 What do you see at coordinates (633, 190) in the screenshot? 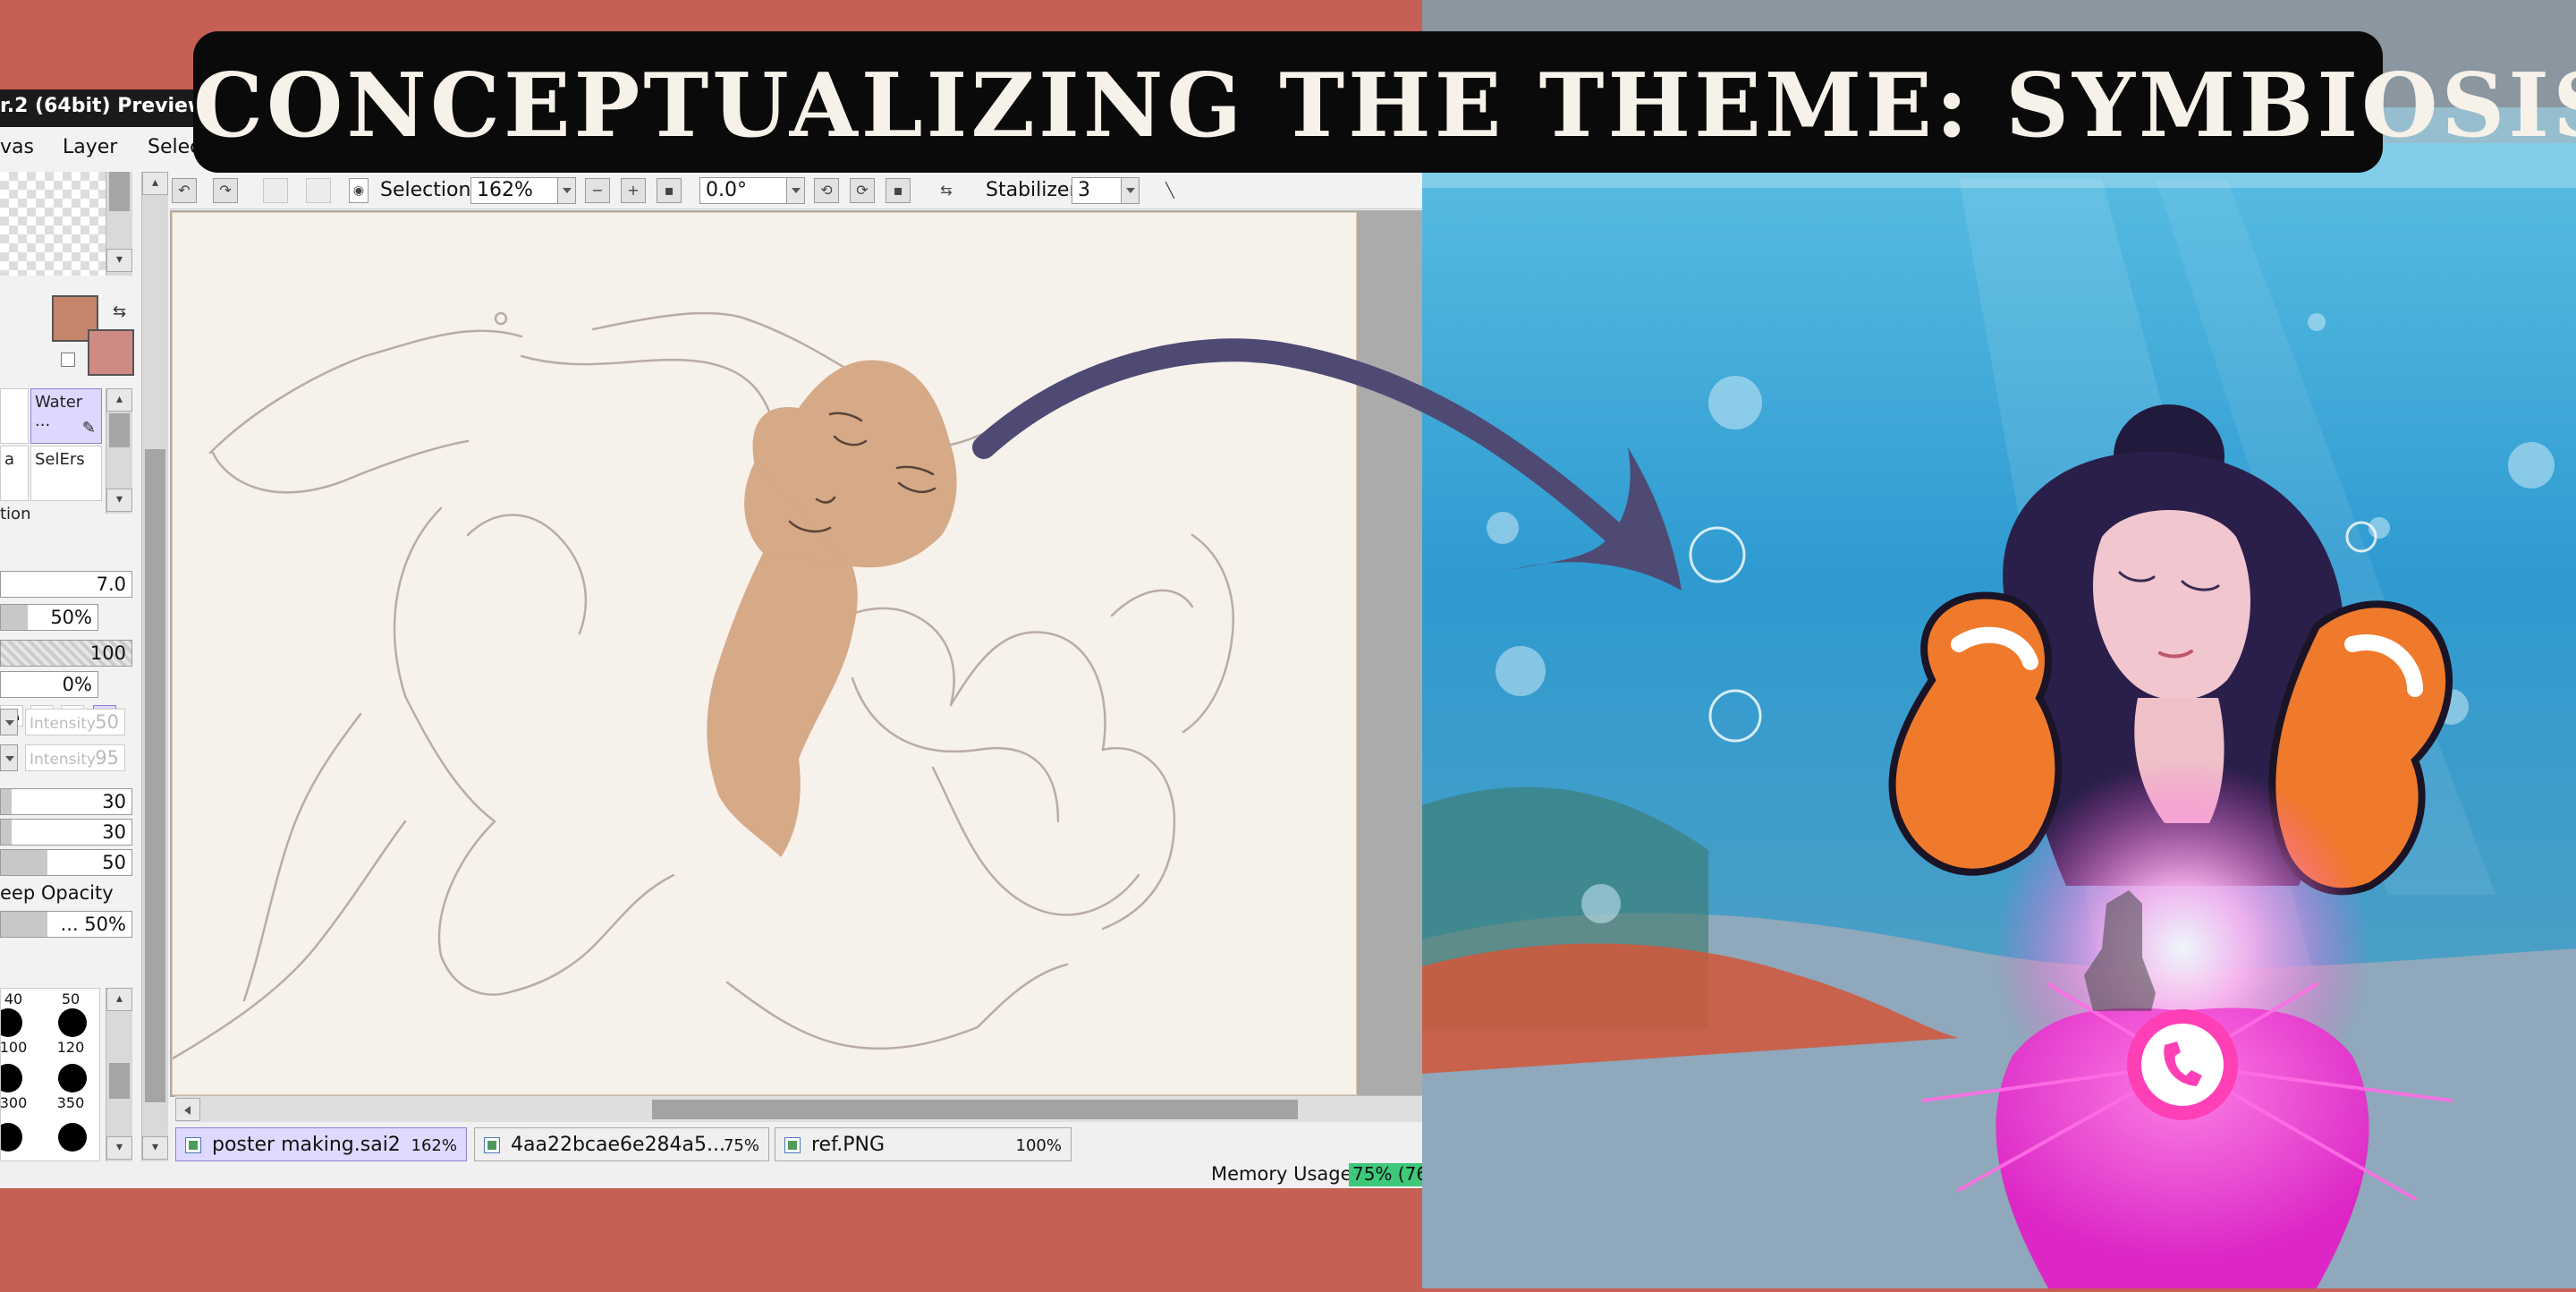
I see `zoom-in-button: +` at bounding box center [633, 190].